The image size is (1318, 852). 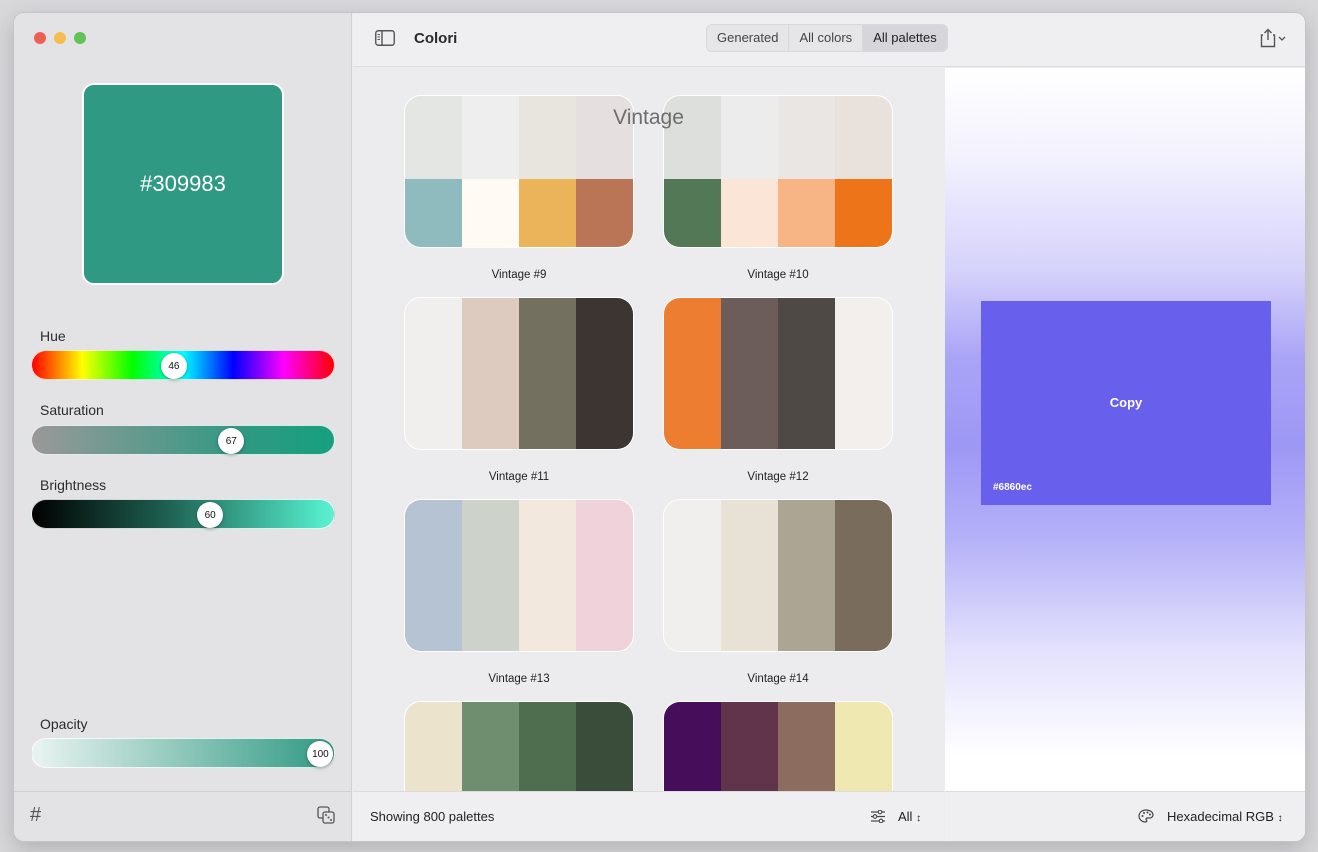 What do you see at coordinates (1220, 816) in the screenshot?
I see `color-format-value: Hexadecimal RGB` at bounding box center [1220, 816].